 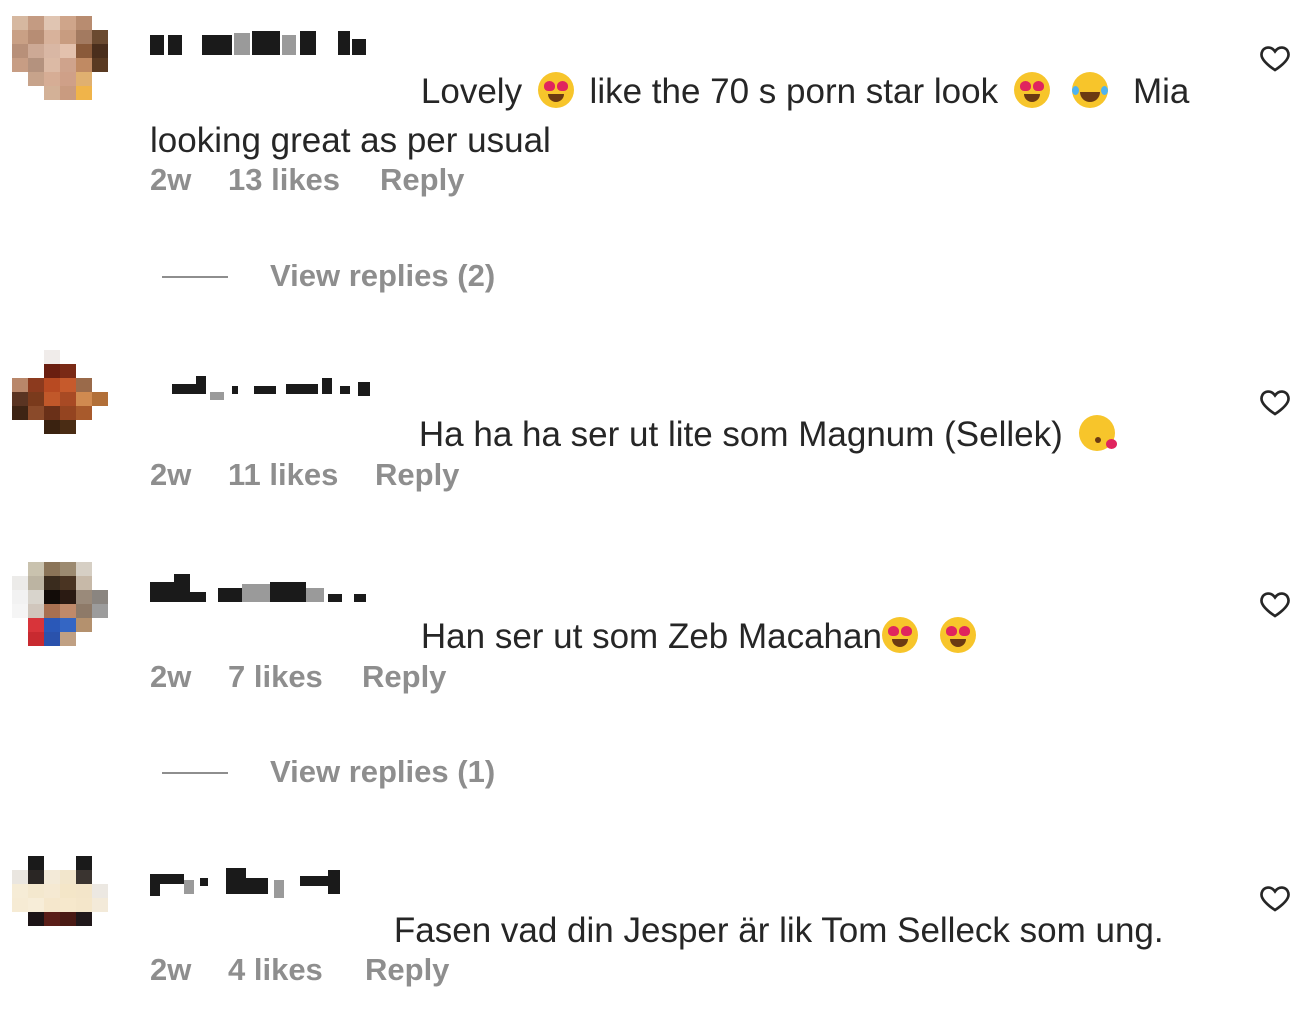 What do you see at coordinates (382, 276) in the screenshot?
I see `view-replies-label: View replies (2)` at bounding box center [382, 276].